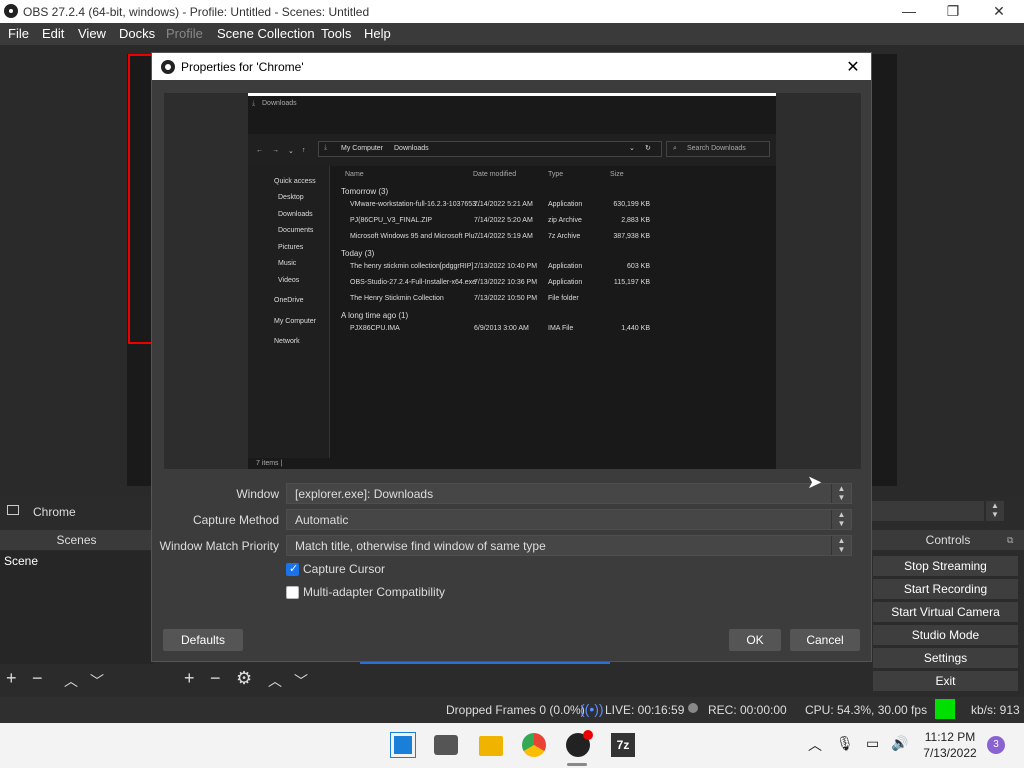  I want to click on explorer-search: ⌕ Search Downloads, so click(718, 149).